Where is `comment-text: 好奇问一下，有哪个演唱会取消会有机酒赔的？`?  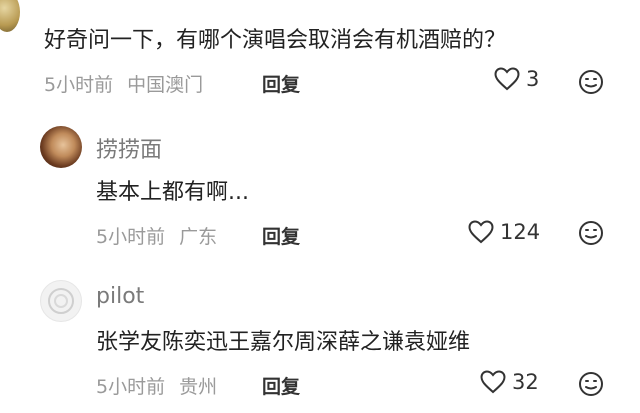 comment-text: 好奇问一下，有哪个演唱会取消会有机酒赔的？ is located at coordinates (275, 40).